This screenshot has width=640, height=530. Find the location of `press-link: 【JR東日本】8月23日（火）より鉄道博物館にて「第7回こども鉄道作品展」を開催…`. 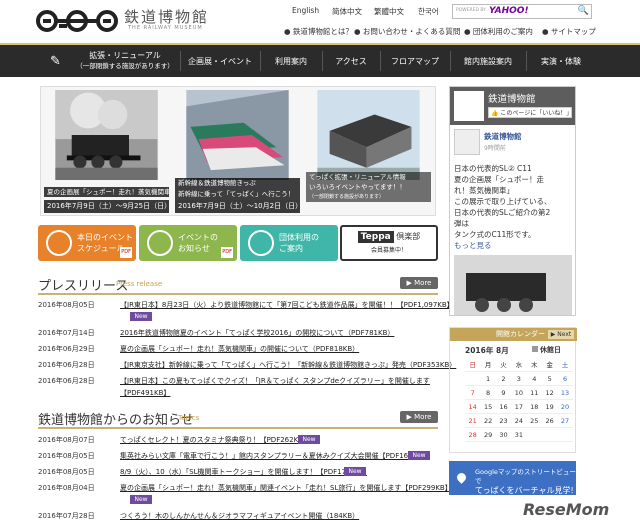

press-link: 【JR東日本】8月23日（火）より鉄道博物館にて「第7回こども鉄道作品展」を開催… is located at coordinates (287, 305).